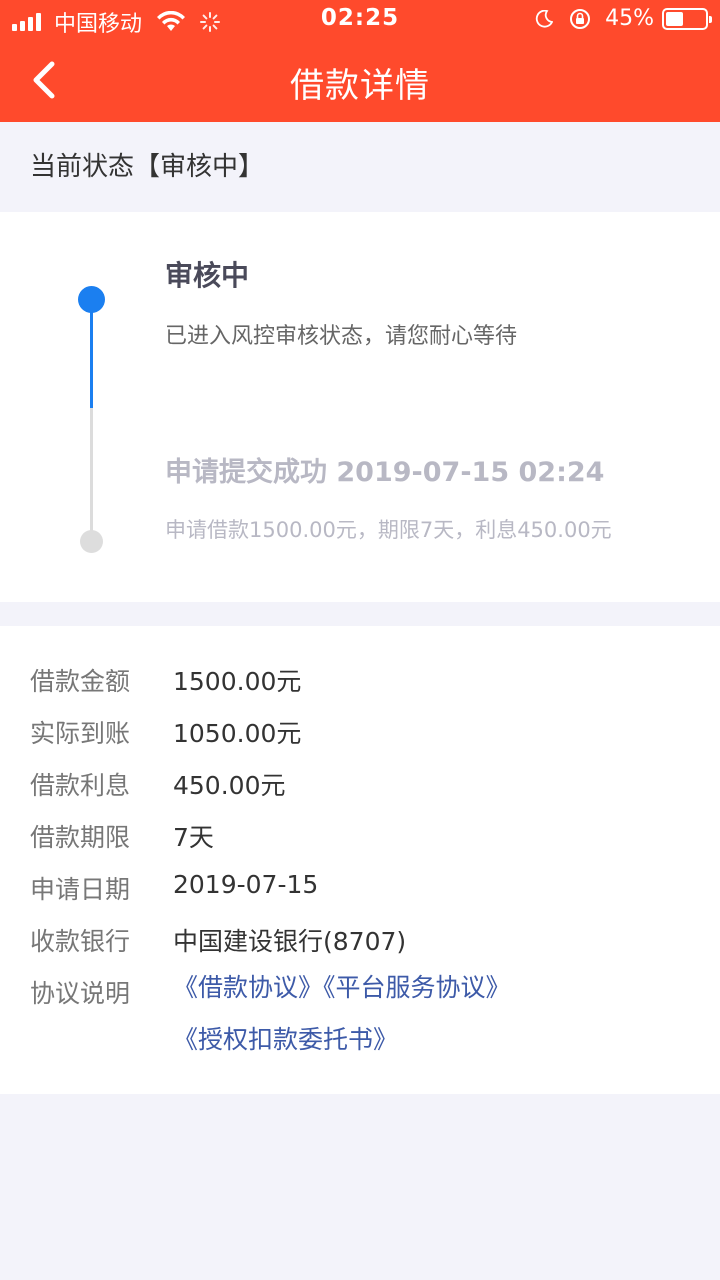  What do you see at coordinates (417, 987) in the screenshot?
I see `agreement-link-platform-service: 《平台服务协议》` at bounding box center [417, 987].